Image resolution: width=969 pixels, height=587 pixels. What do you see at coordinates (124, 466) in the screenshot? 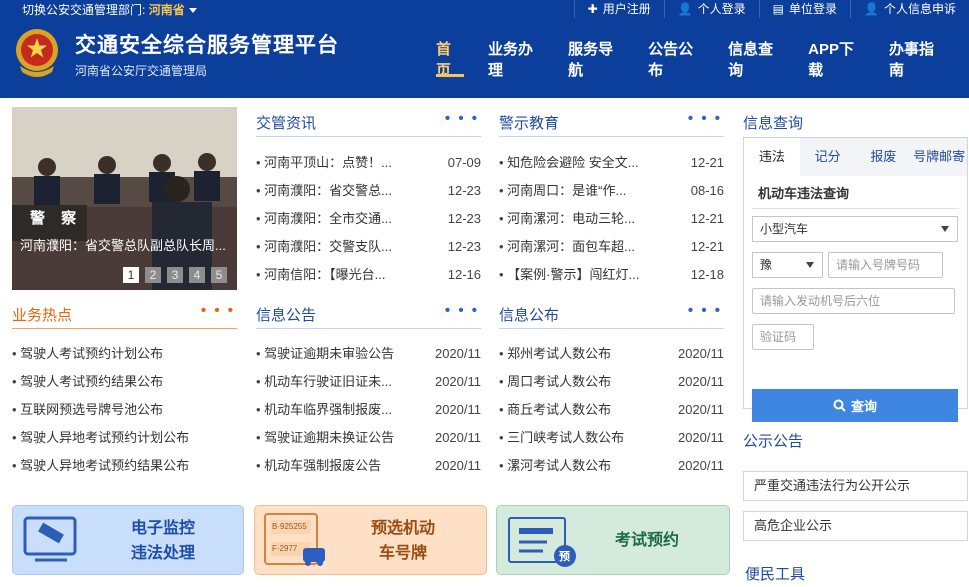
I see `list-item: 驾驶人异地考试预约结果公布` at bounding box center [124, 466].